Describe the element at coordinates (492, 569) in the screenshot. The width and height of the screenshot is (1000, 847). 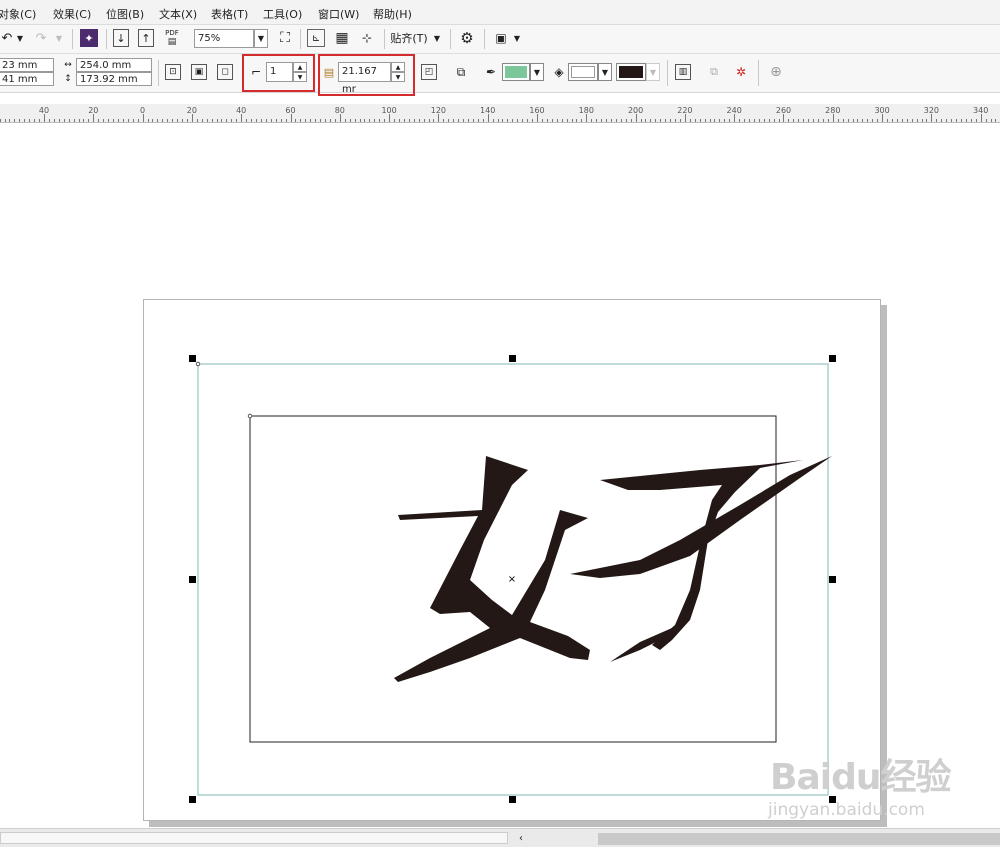
I see `glyph-nu-shape` at that location.